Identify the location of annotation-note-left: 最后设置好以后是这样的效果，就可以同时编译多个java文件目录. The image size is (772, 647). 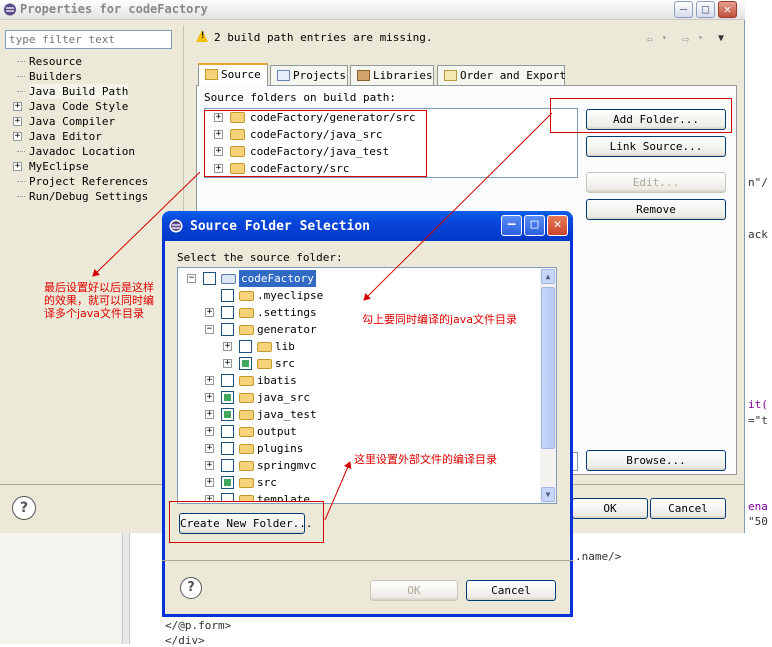
(99, 300).